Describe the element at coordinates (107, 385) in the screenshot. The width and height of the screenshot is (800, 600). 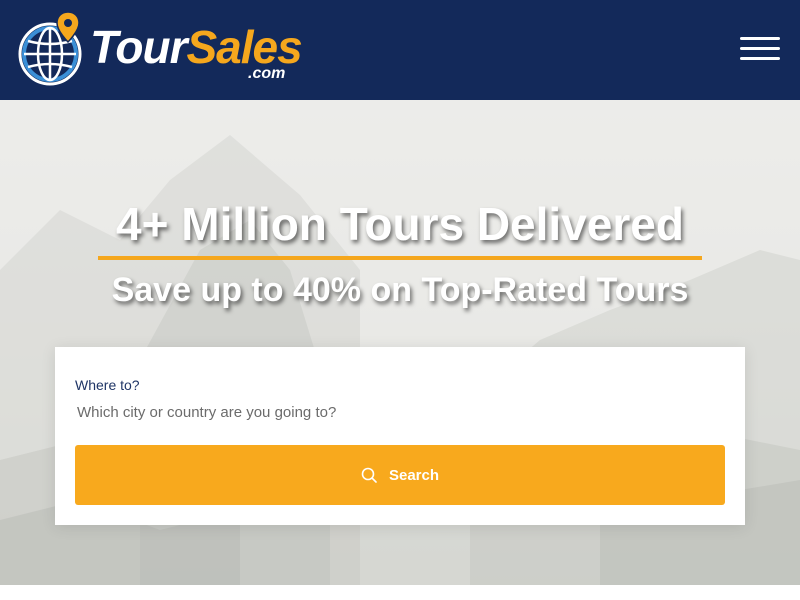
I see `destination-label: Where to?` at that location.